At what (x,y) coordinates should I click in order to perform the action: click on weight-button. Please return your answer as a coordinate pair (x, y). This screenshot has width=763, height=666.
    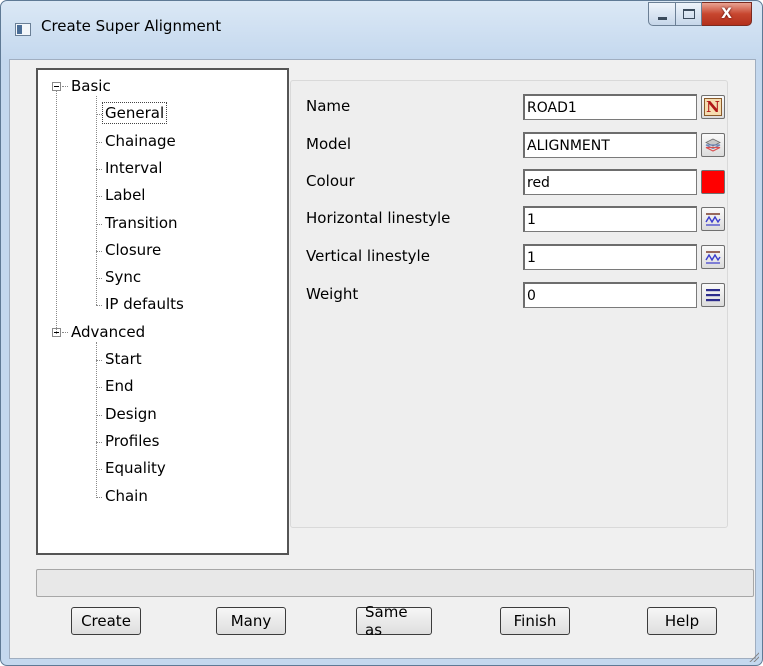
    Looking at the image, I should click on (713, 295).